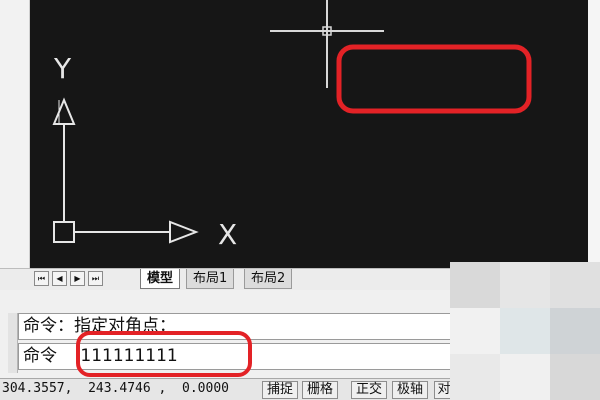 The height and width of the screenshot is (400, 600). Describe the element at coordinates (410, 390) in the screenshot. I see `polar-toggle-button: 极轴` at that location.